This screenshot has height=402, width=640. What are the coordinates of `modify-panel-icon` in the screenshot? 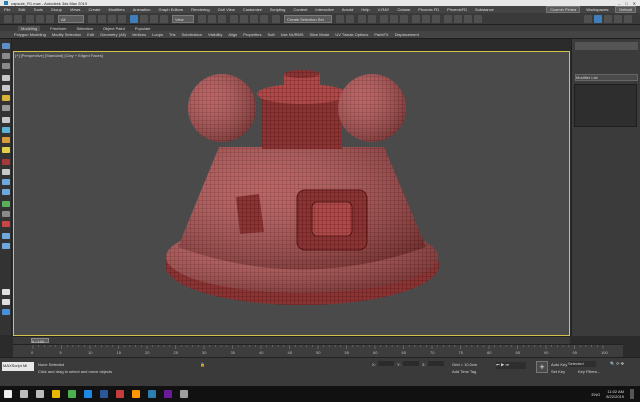 It's located at (598, 19).